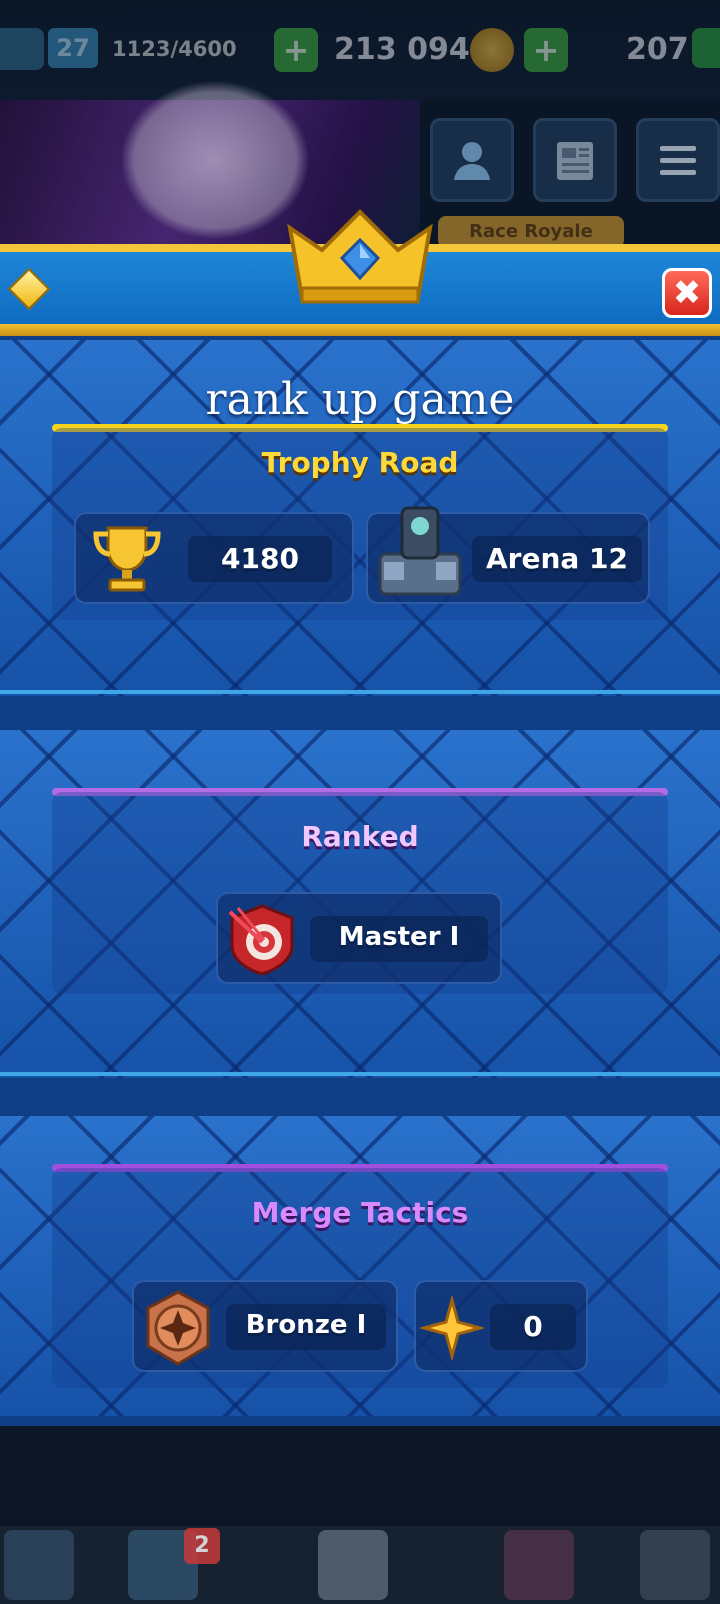 This screenshot has width=720, height=1604. What do you see at coordinates (39, 1565) in the screenshot?
I see `nav-shop-icon` at bounding box center [39, 1565].